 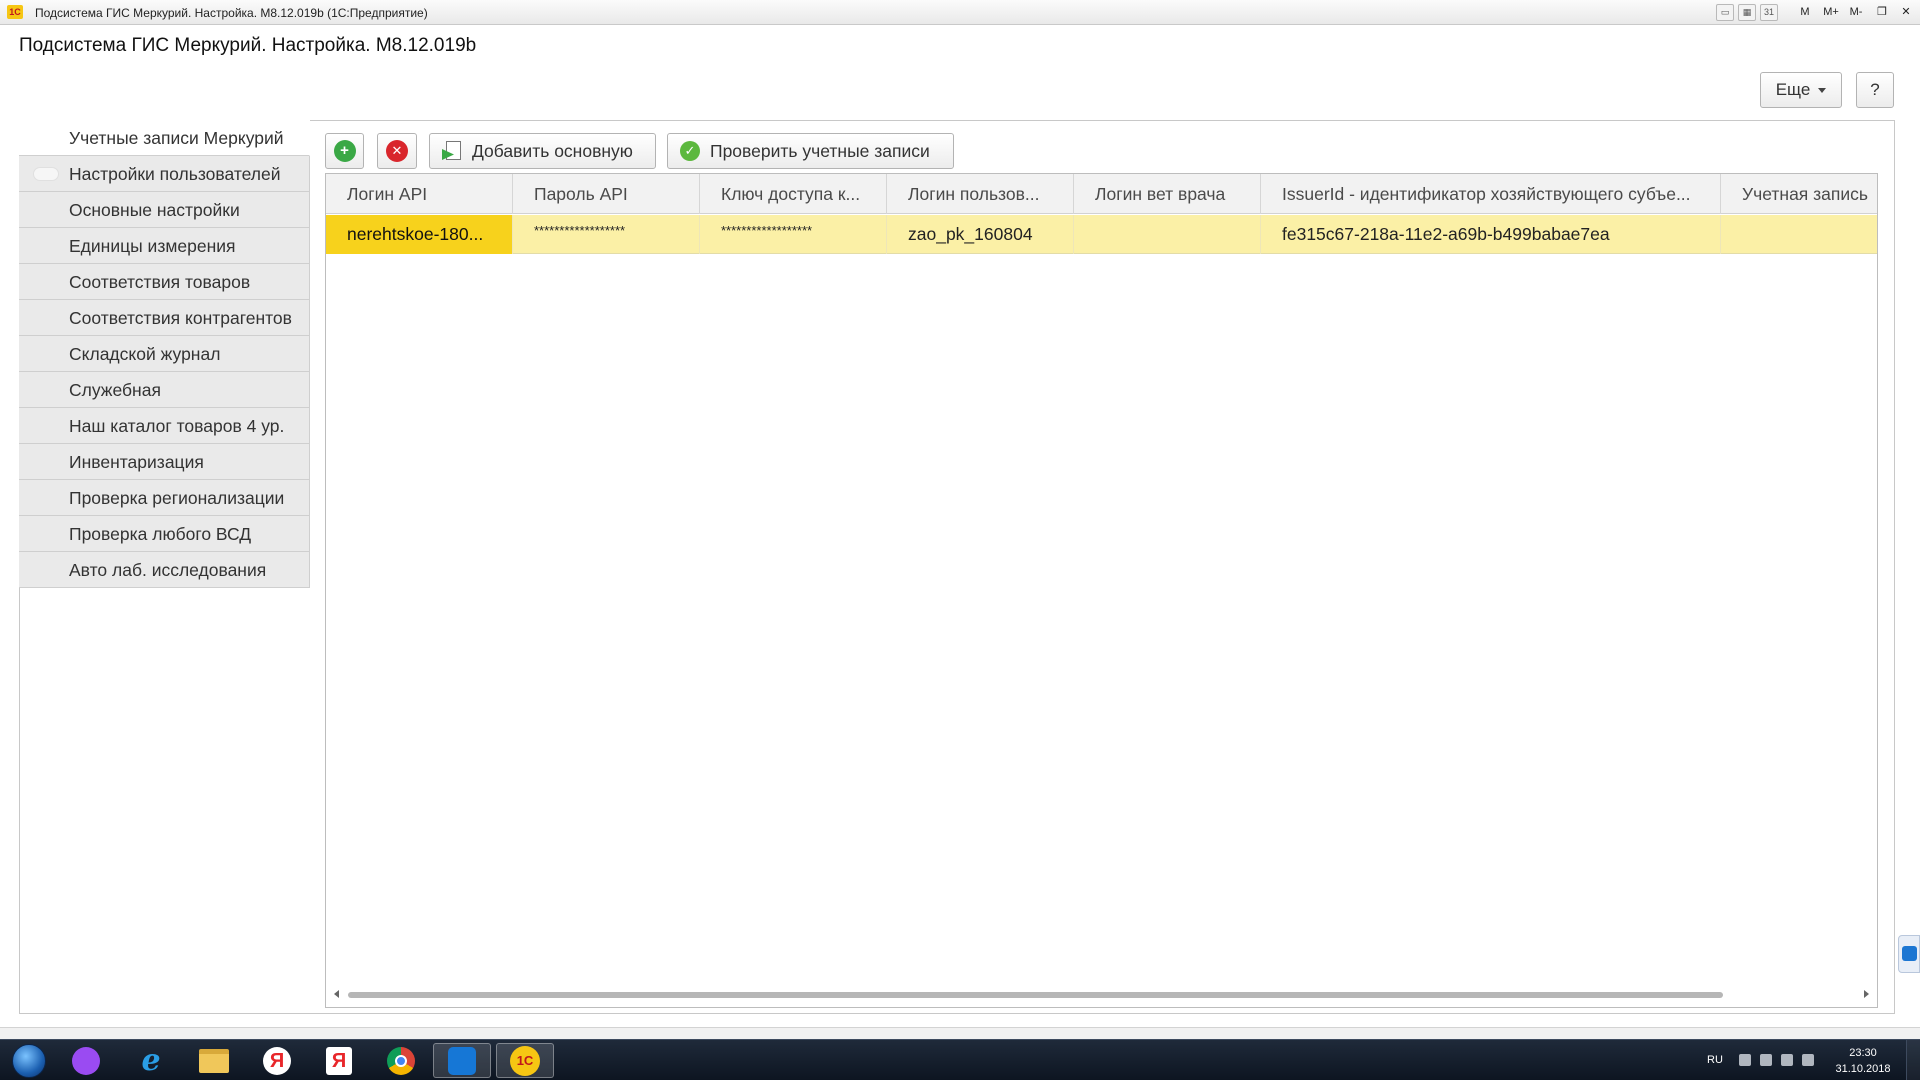 I want to click on nav-item-label: Складской журнал, so click(x=145, y=354).